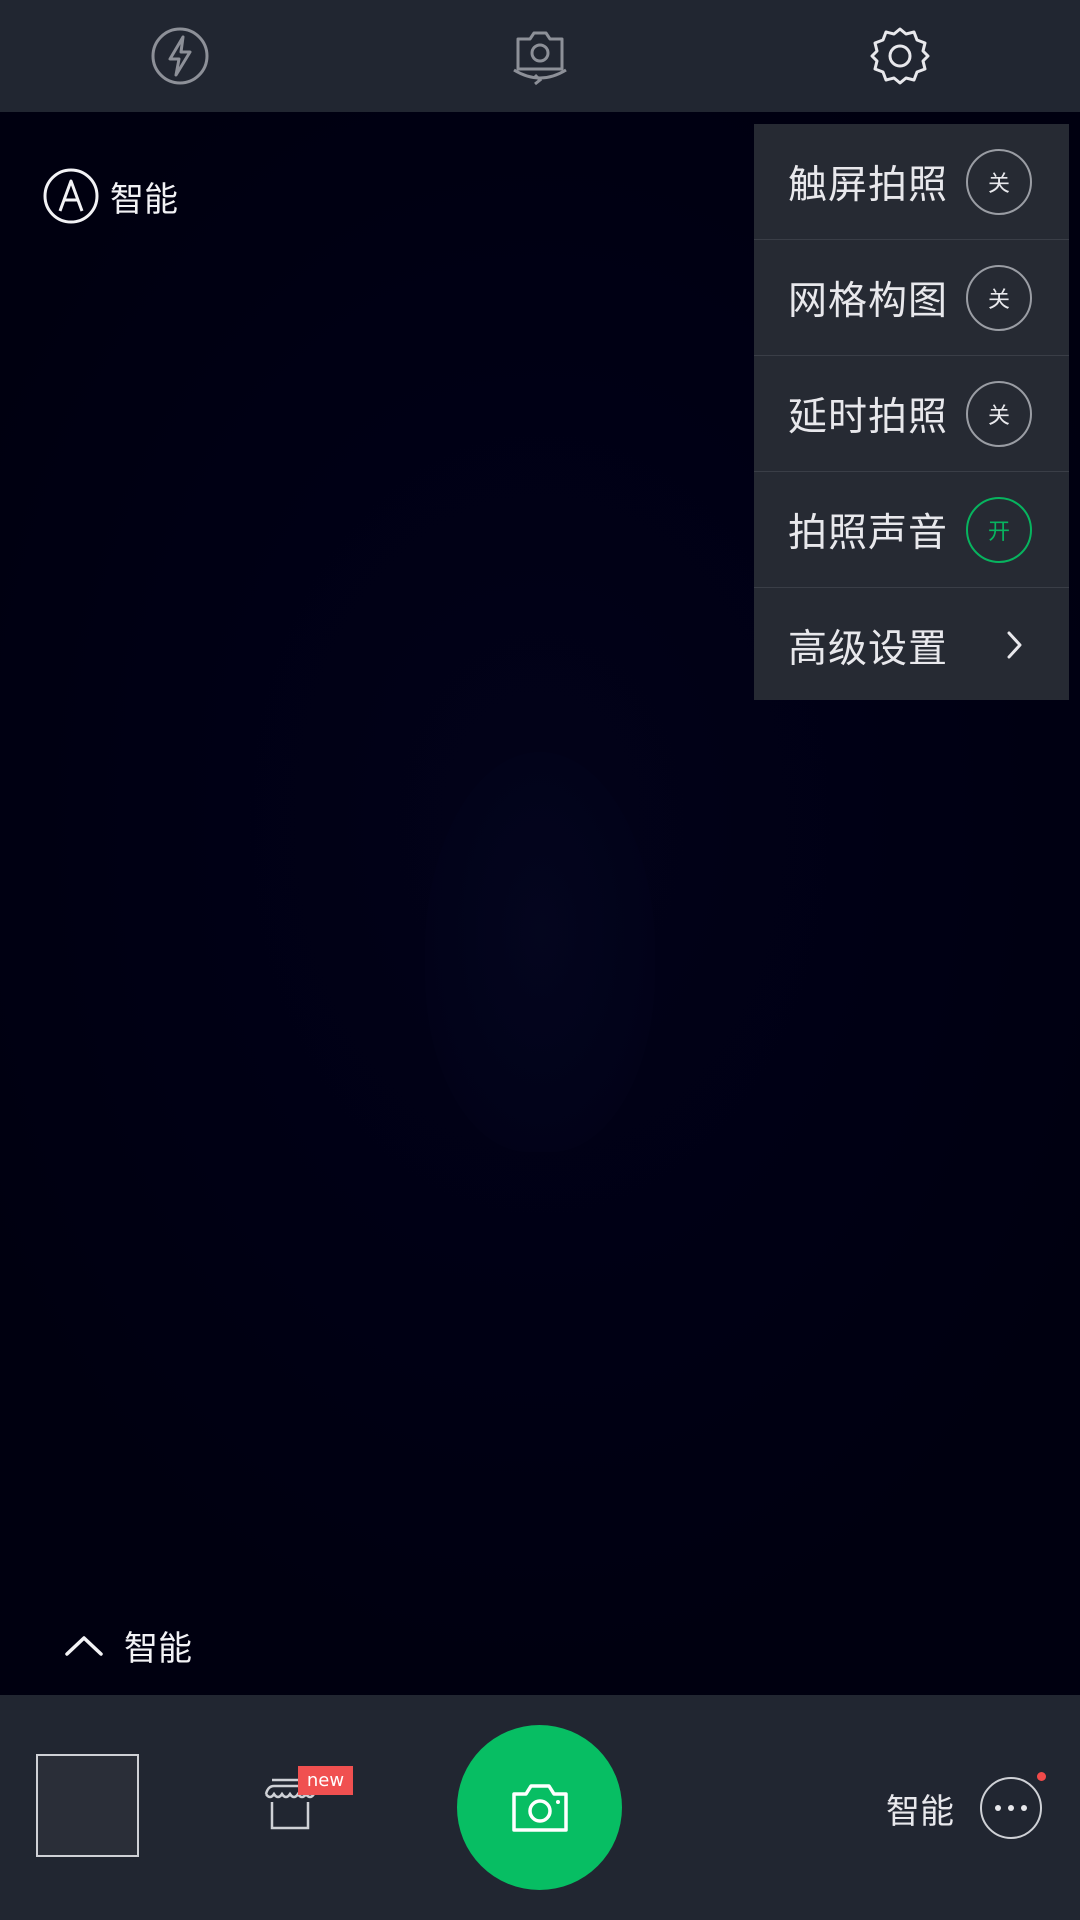 The width and height of the screenshot is (1080, 1920). Describe the element at coordinates (868, 649) in the screenshot. I see `menu-item-label: 高级设置` at that location.